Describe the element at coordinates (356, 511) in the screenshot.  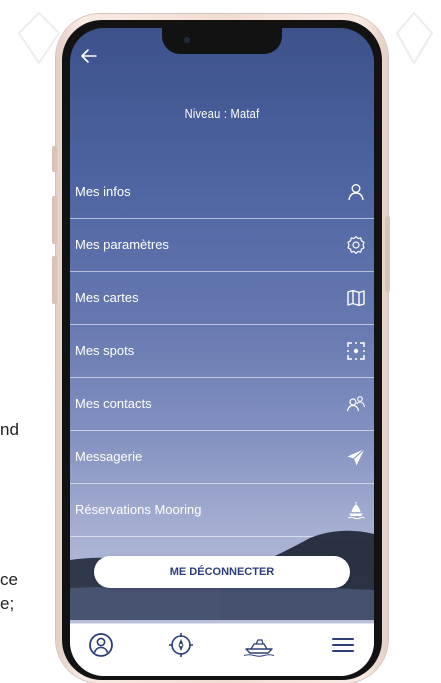
I see `boat-mooring-icon` at that location.